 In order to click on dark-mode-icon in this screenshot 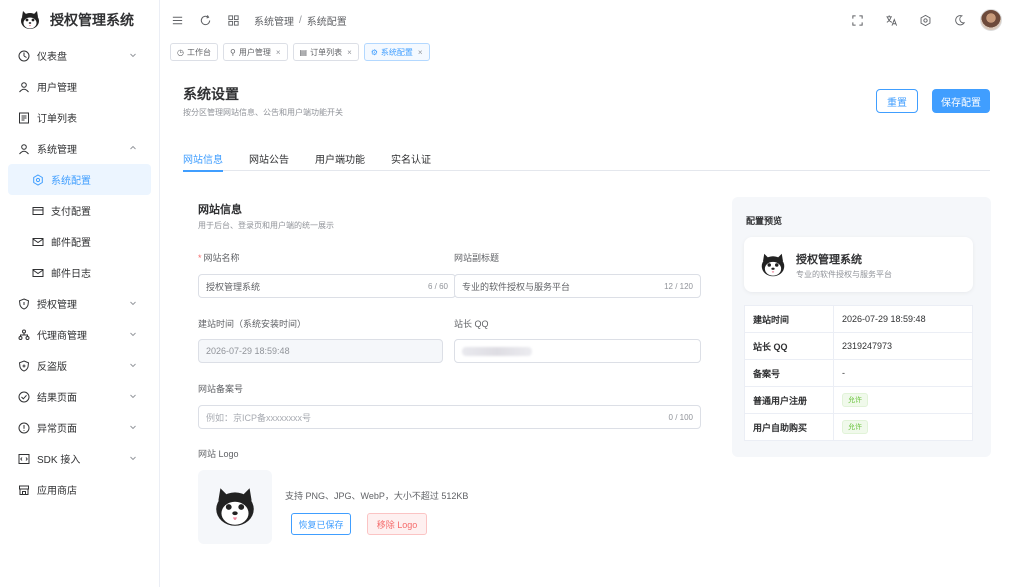, I will do `click(959, 20)`.